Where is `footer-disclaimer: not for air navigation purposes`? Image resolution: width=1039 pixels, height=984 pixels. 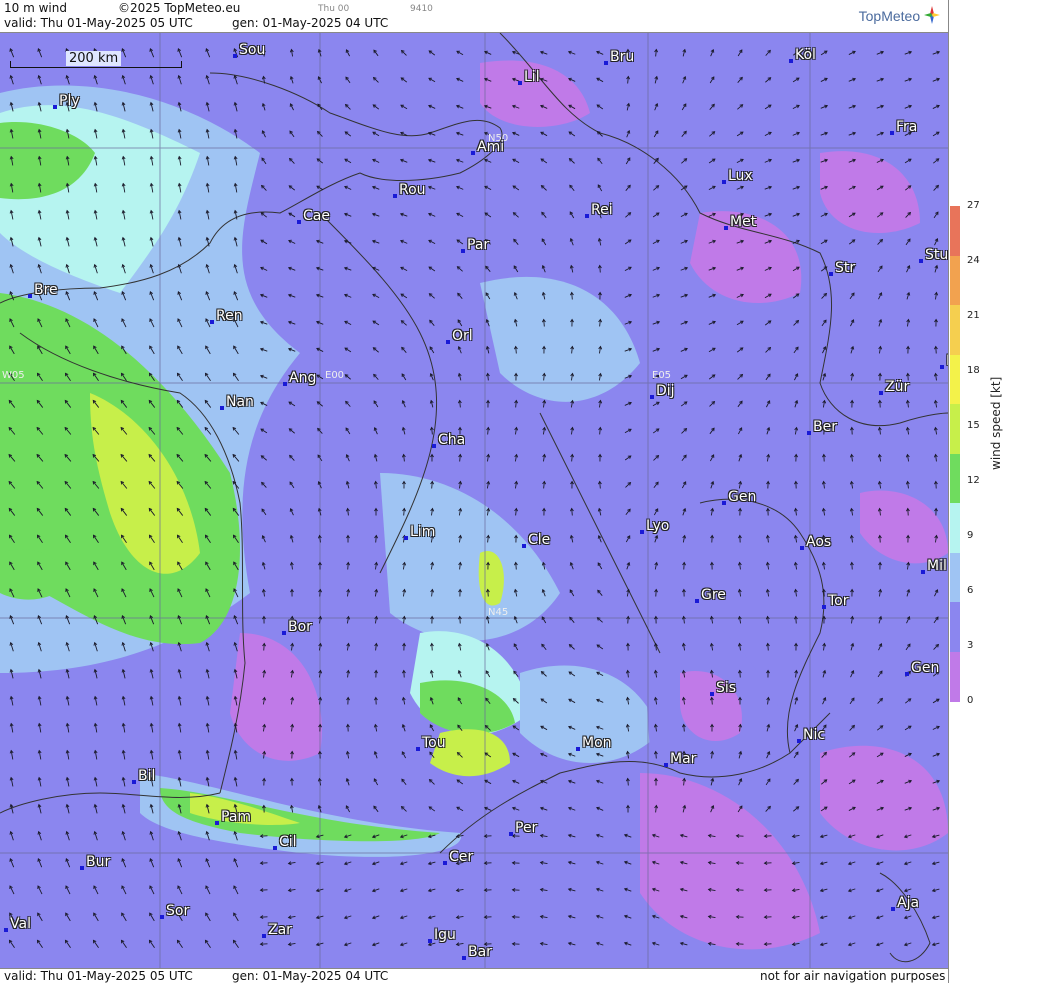
footer-disclaimer: not for air navigation purposes is located at coordinates (852, 976).